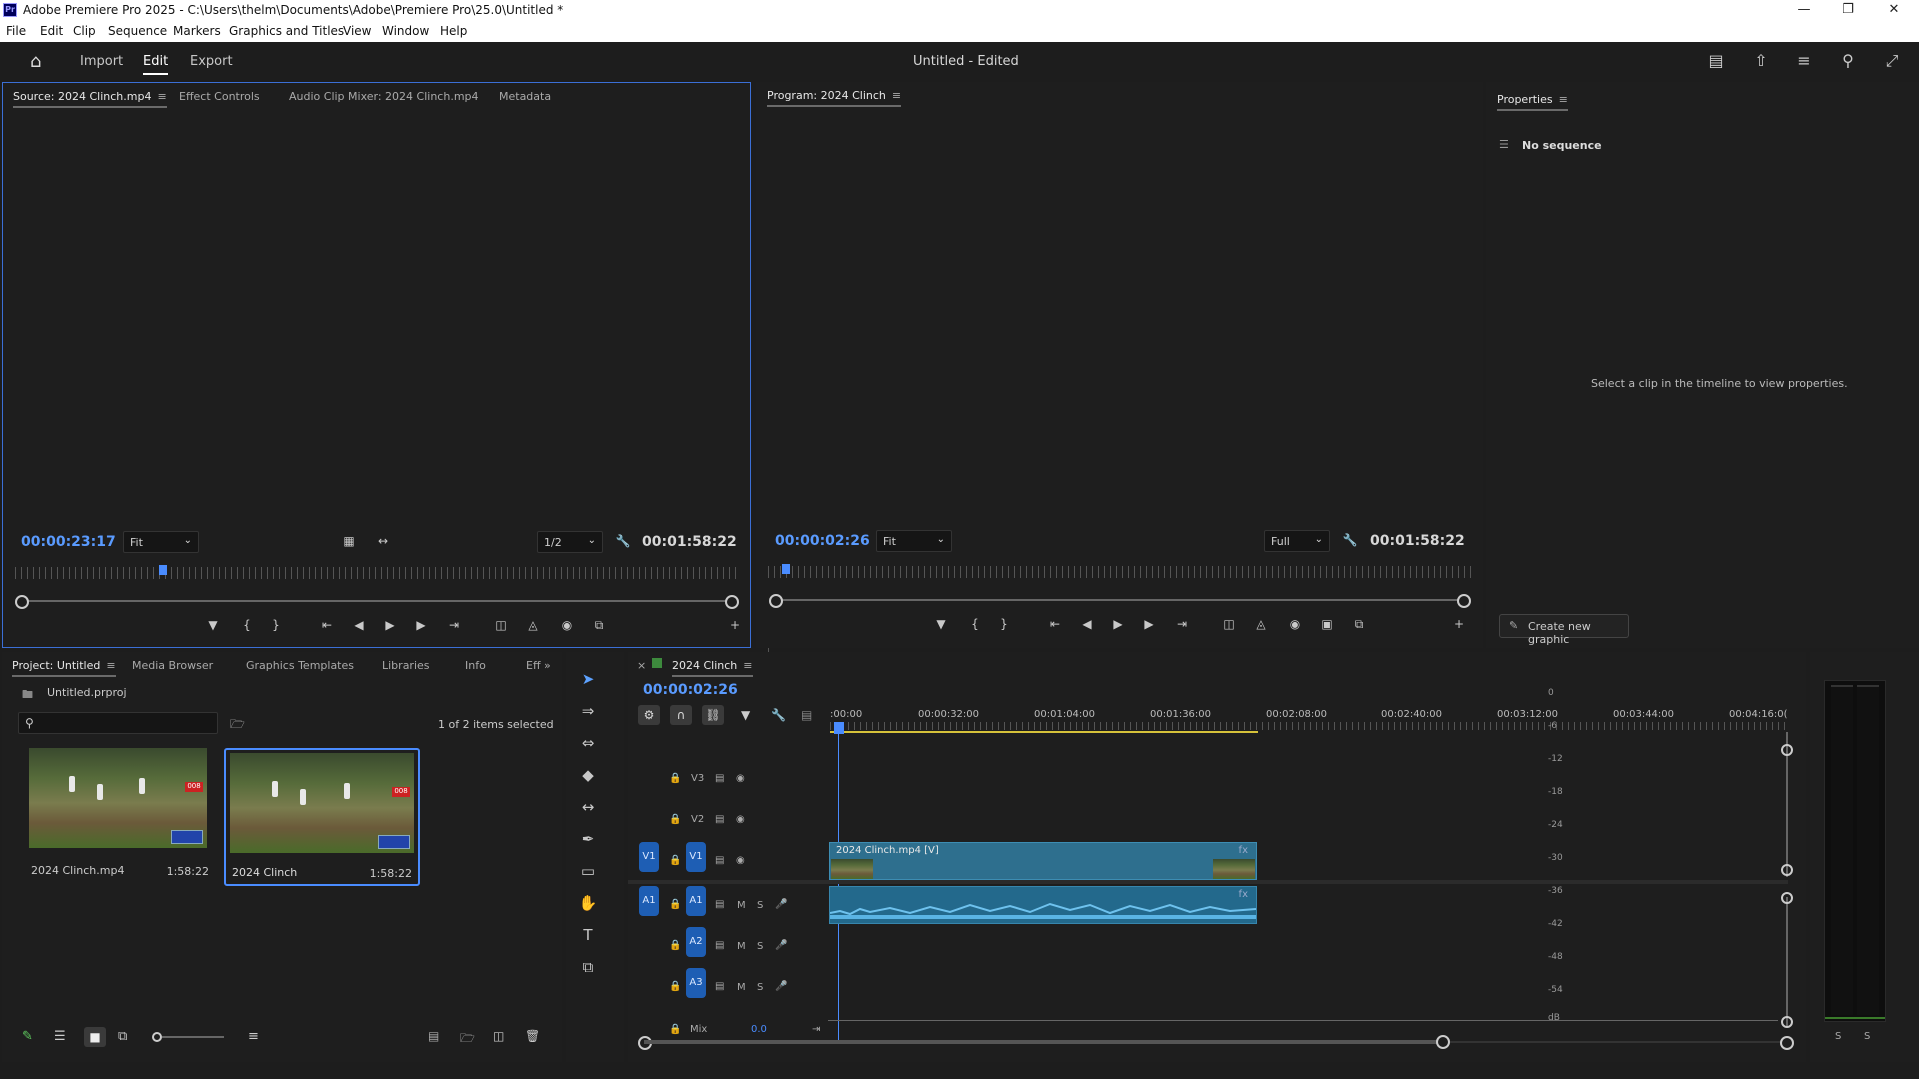 Image resolution: width=1919 pixels, height=1079 pixels. I want to click on panel-layout-icon: ▤, so click(1716, 60).